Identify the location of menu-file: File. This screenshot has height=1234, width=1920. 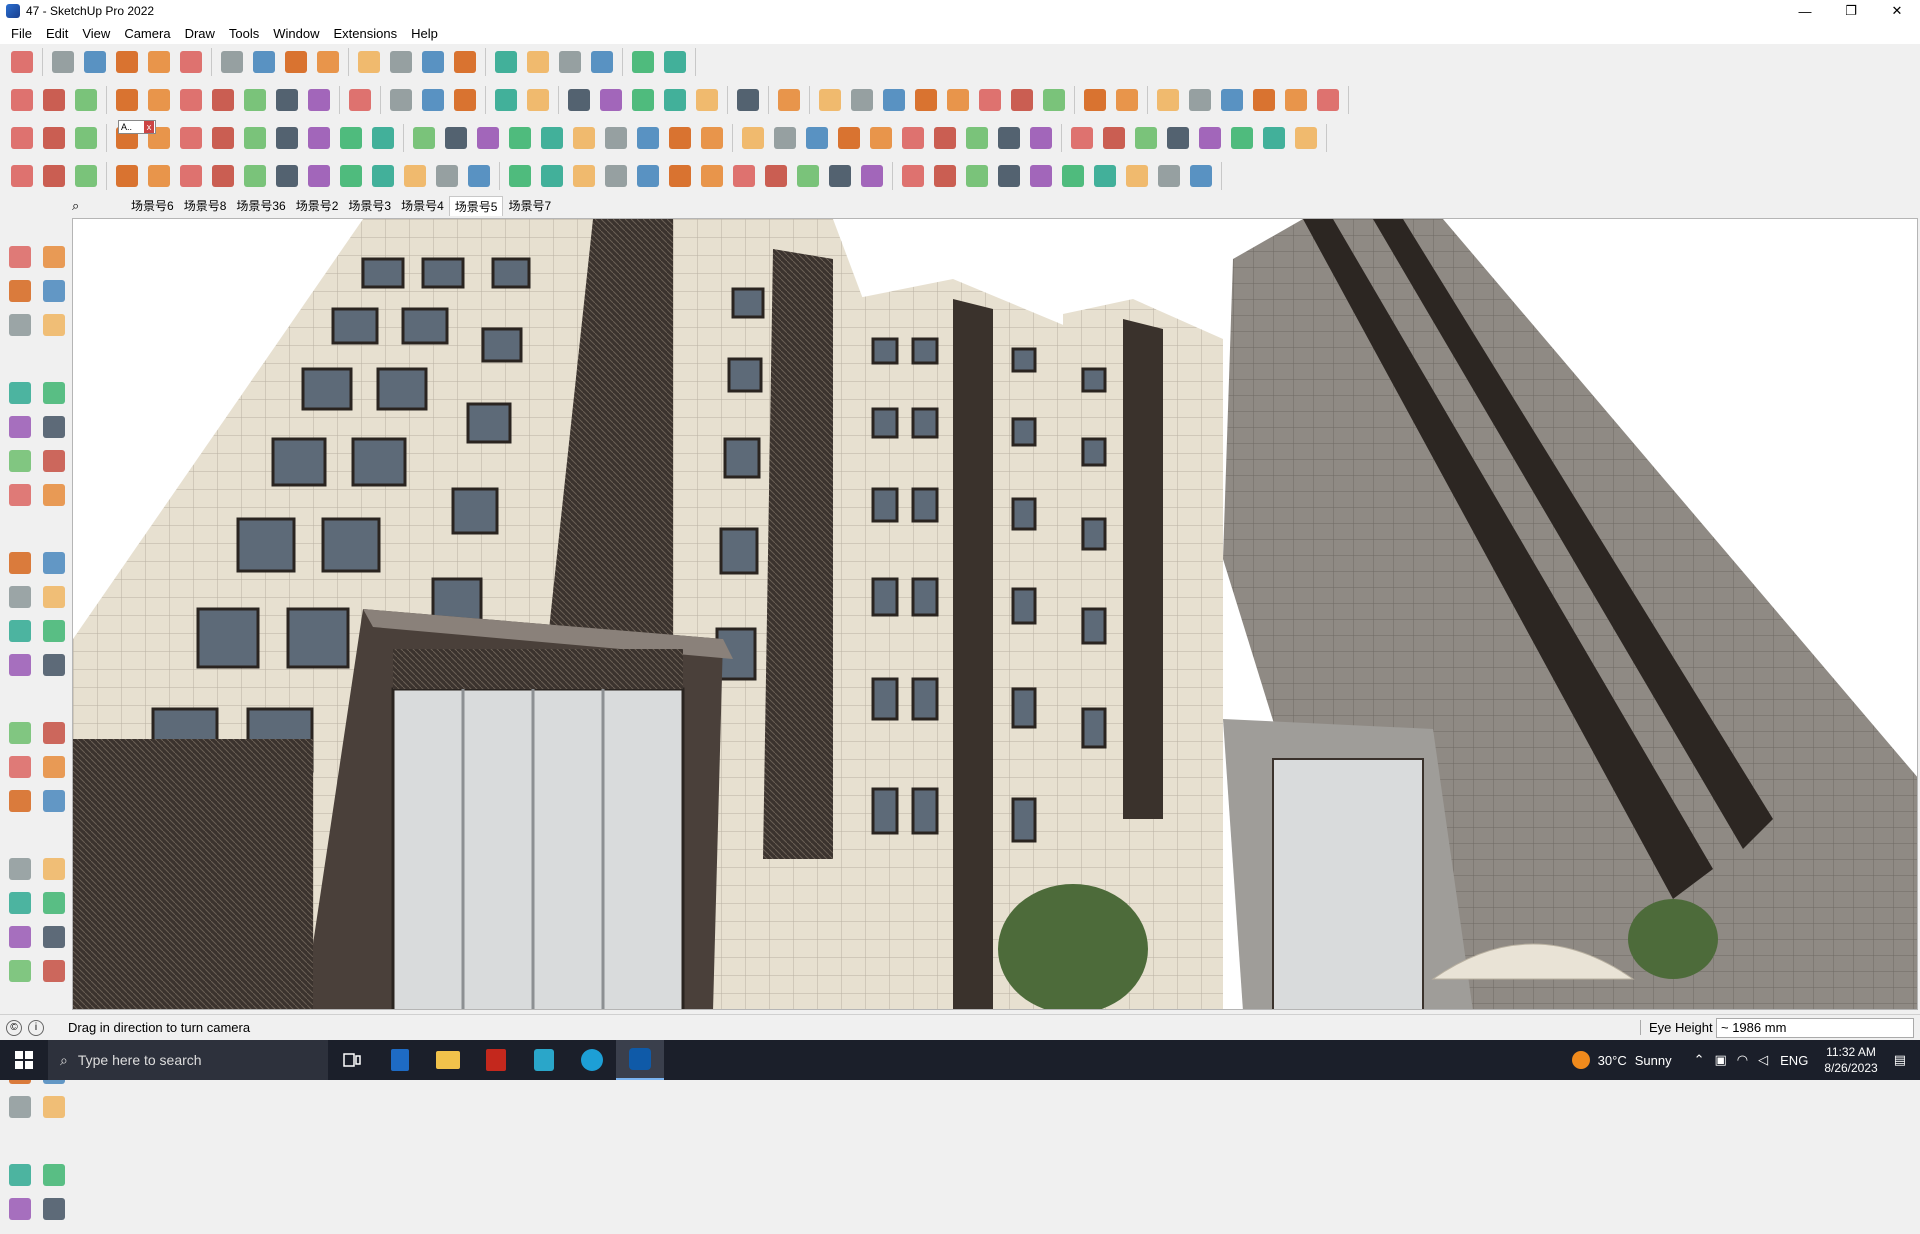
(21, 33).